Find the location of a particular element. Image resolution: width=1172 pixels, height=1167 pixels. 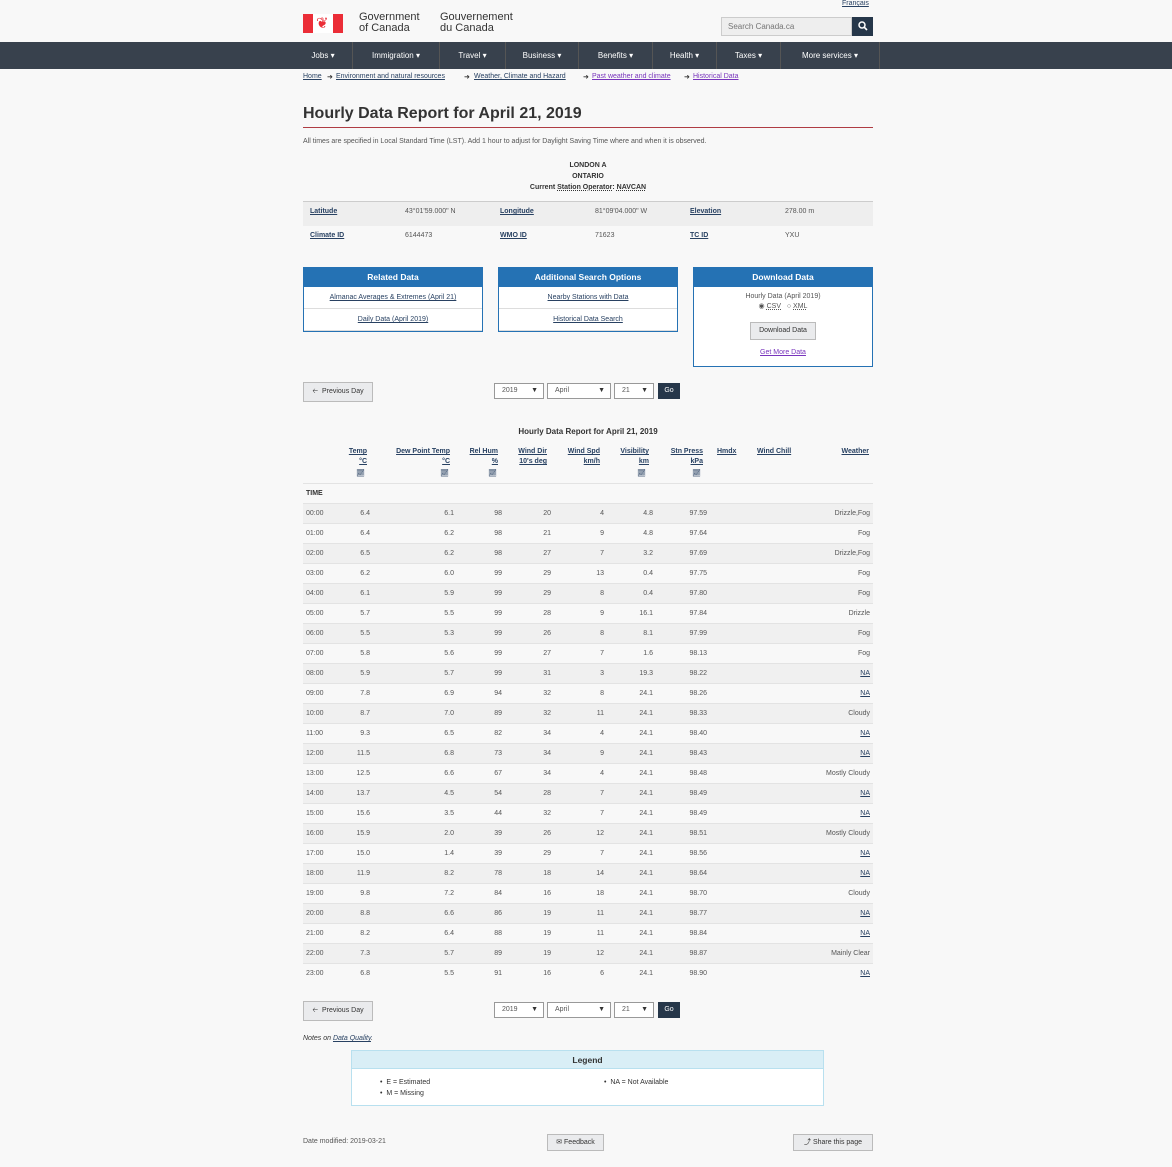

search-button is located at coordinates (862, 26).